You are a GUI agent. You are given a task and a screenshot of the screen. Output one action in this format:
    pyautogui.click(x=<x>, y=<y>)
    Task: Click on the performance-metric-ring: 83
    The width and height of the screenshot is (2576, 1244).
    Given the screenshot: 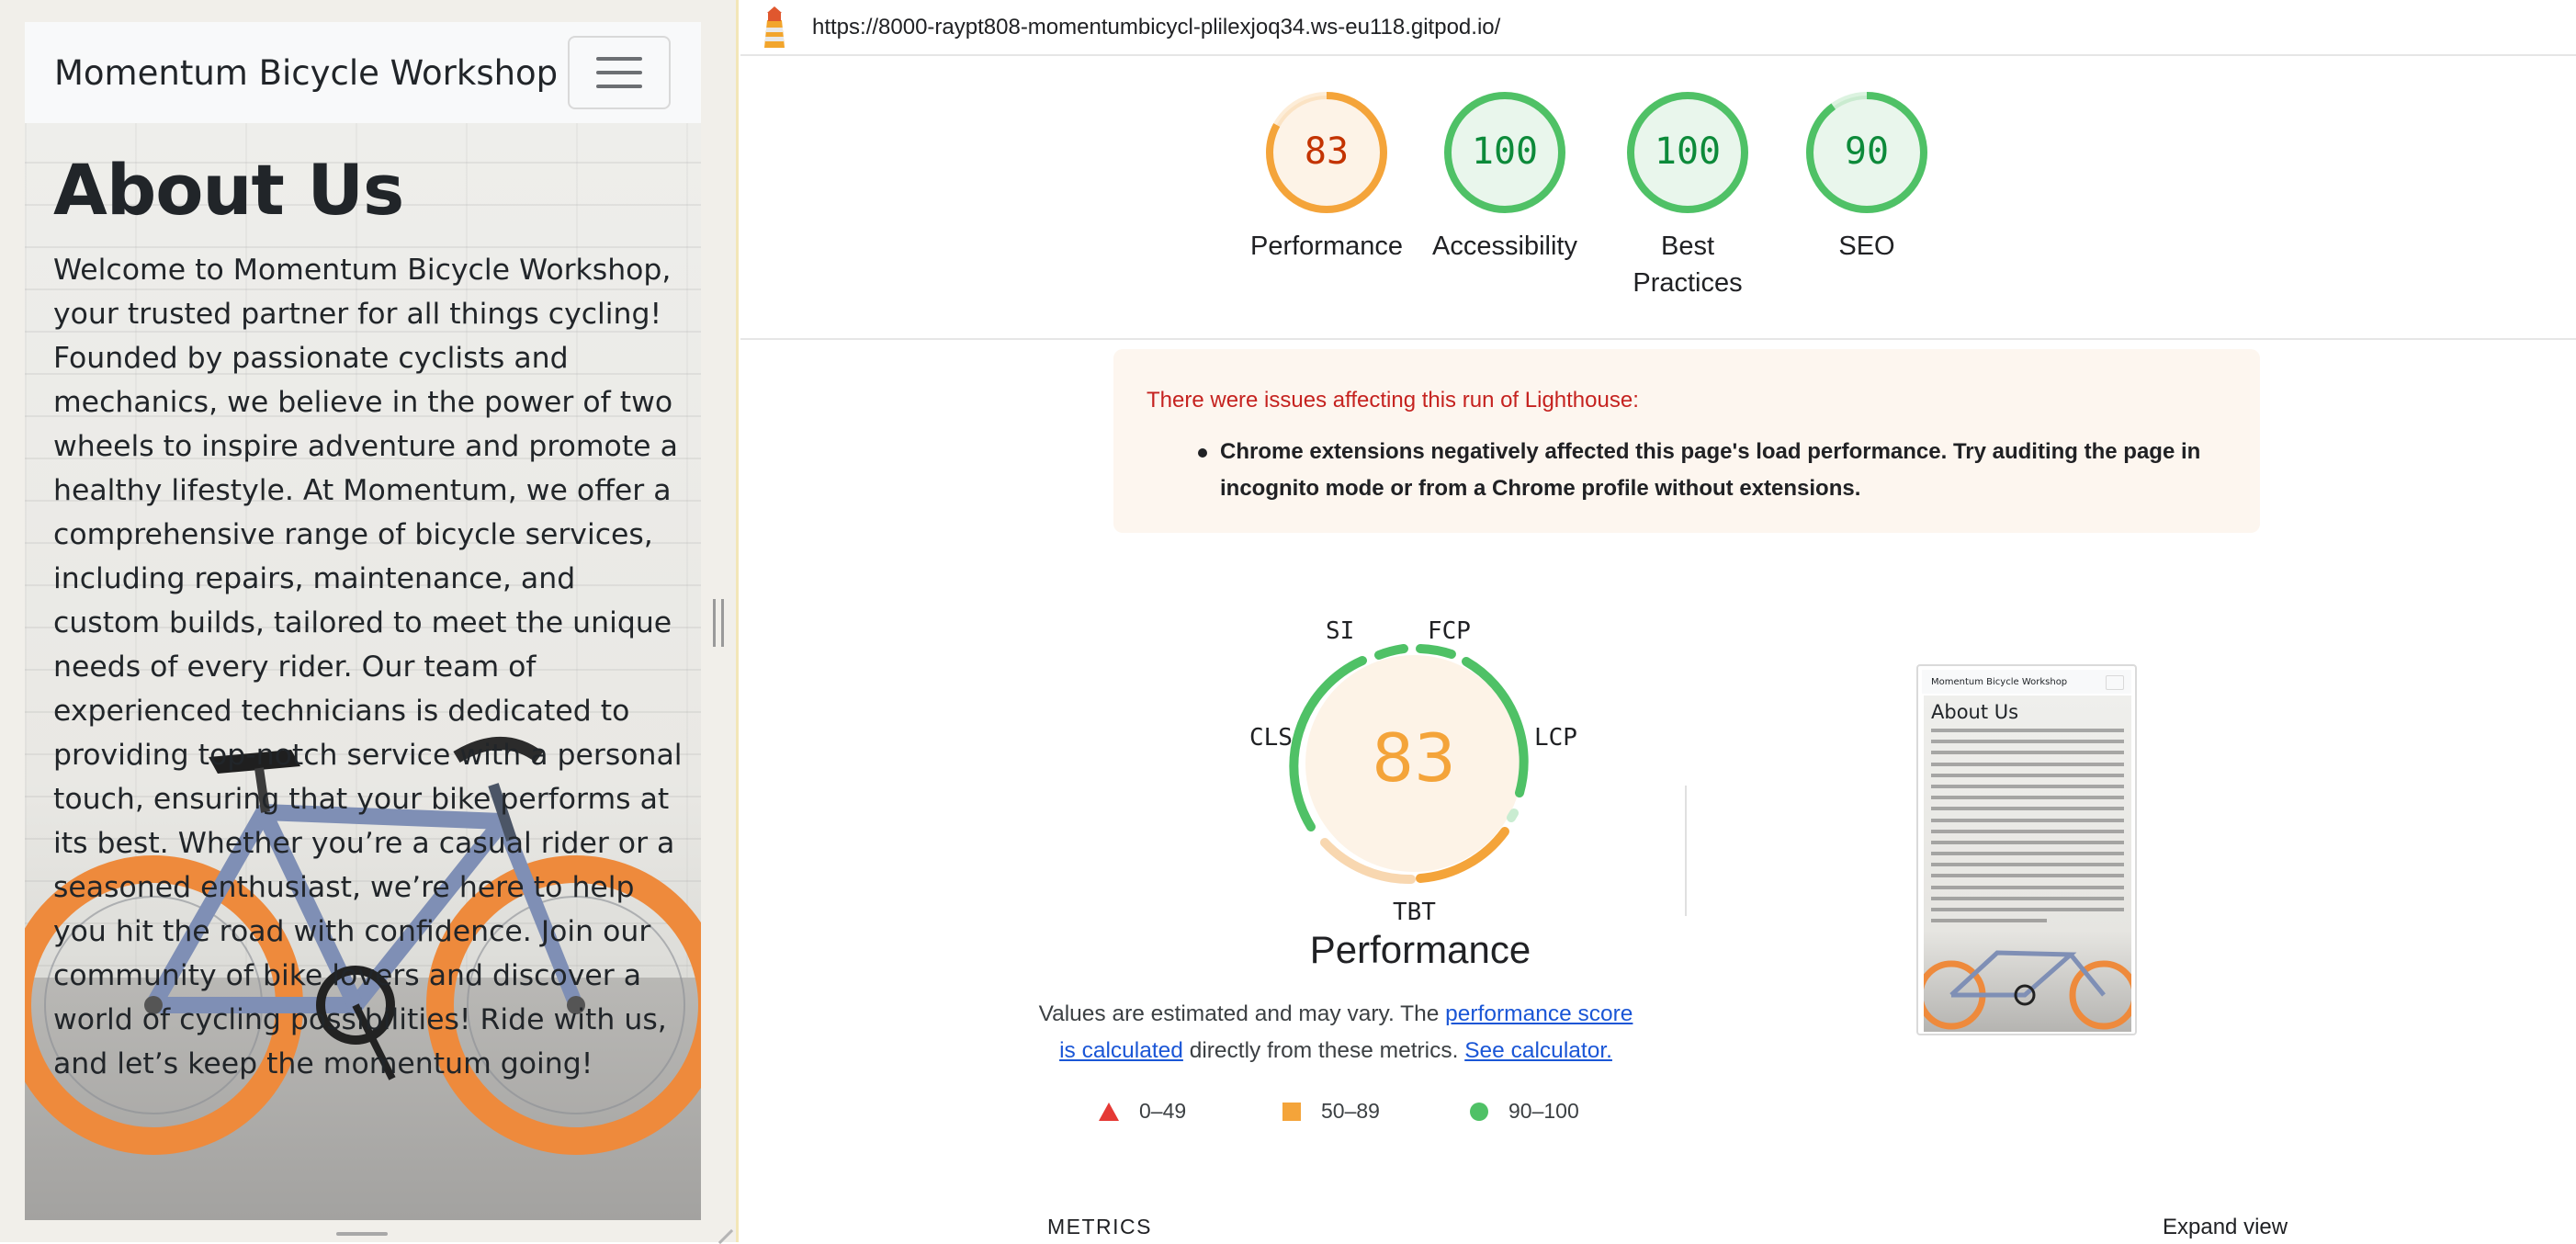 What is the action you would take?
    pyautogui.click(x=1409, y=764)
    